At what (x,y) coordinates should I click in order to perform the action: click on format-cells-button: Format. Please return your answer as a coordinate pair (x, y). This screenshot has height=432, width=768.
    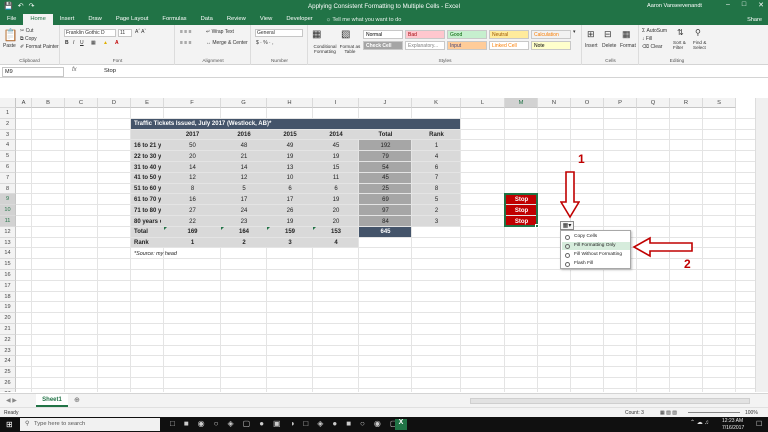
    Looking at the image, I should click on (628, 46).